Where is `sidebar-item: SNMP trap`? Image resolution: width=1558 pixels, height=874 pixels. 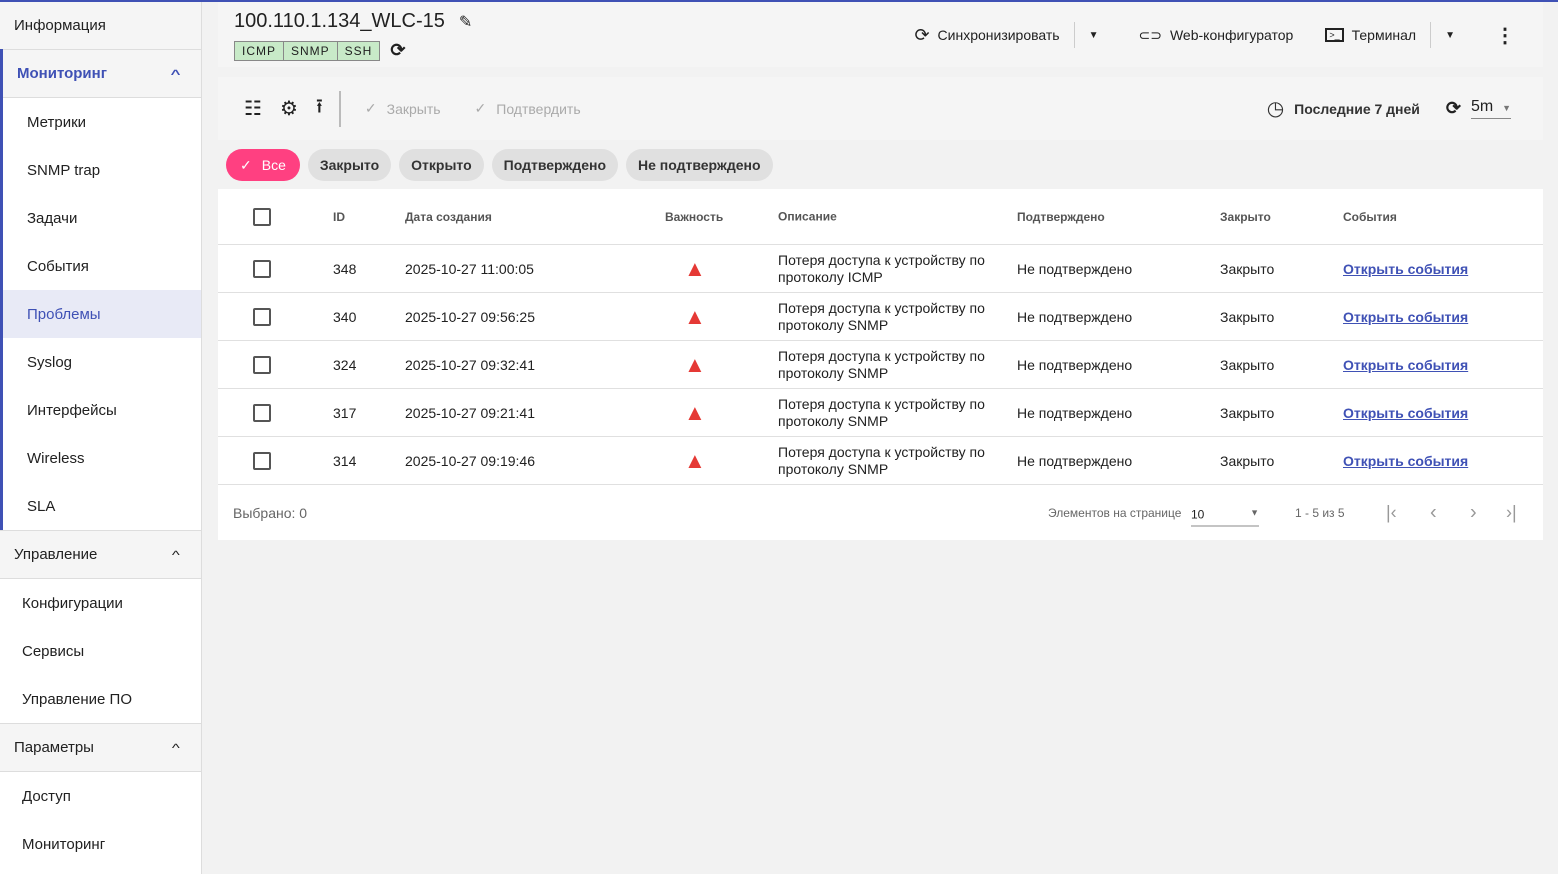
sidebar-item: SNMP trap is located at coordinates (102, 170).